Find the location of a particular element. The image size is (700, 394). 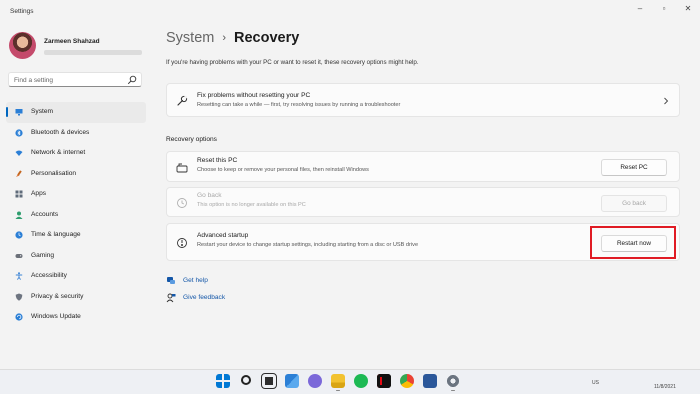

breadcrumb: System › Recovery is located at coordinates (232, 38).